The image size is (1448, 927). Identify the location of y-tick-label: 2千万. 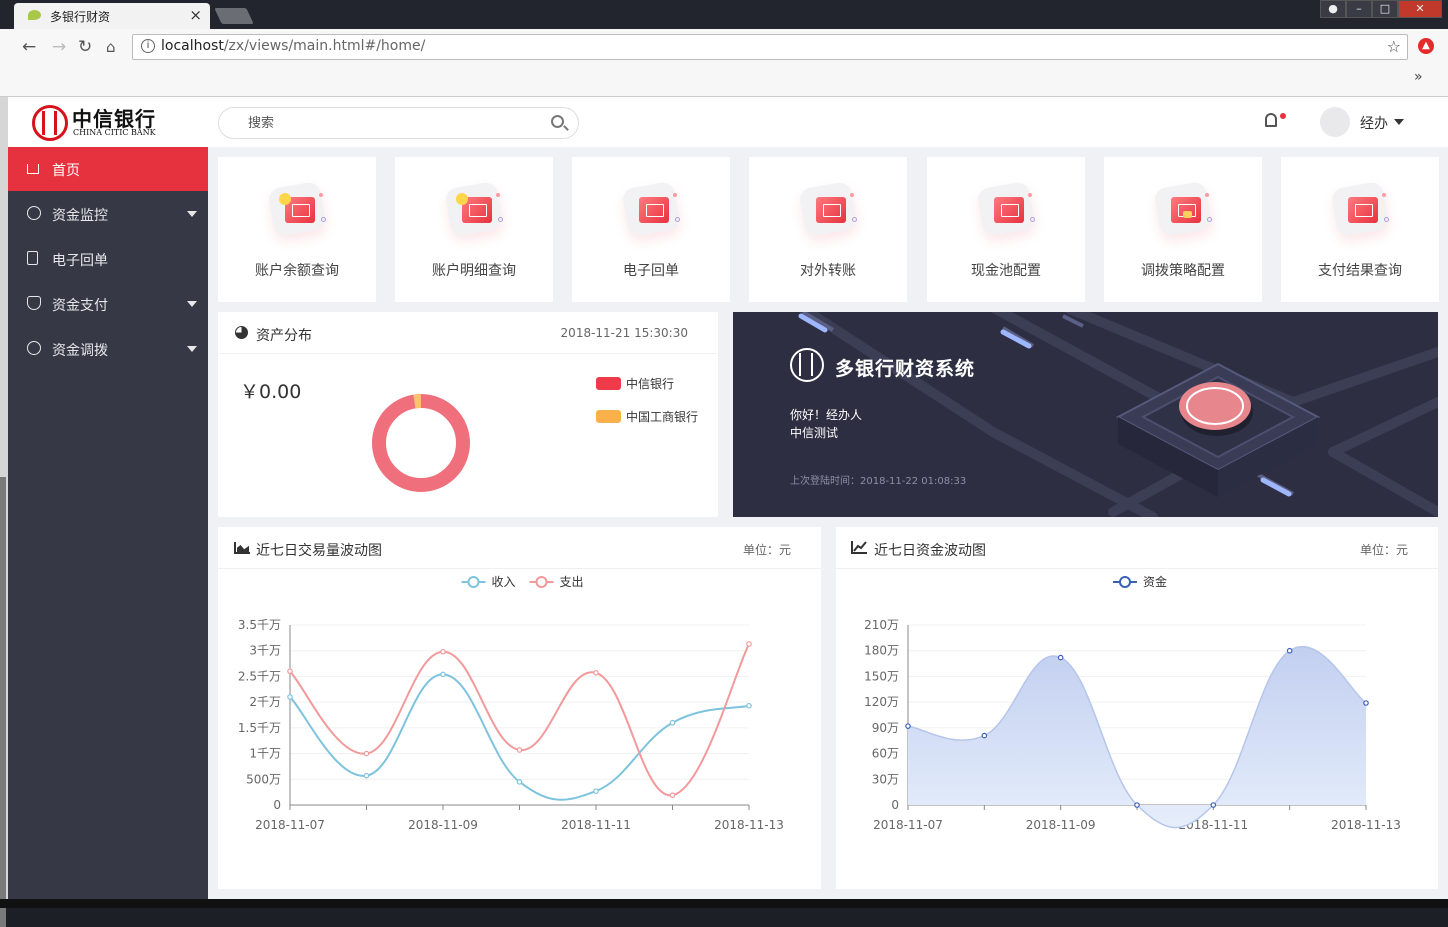
(265, 702).